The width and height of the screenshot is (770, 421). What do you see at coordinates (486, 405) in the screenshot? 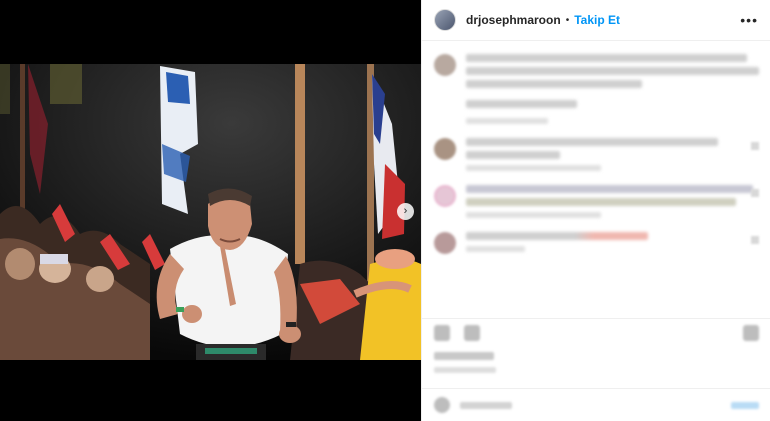
I see `comment-input-redacted` at bounding box center [486, 405].